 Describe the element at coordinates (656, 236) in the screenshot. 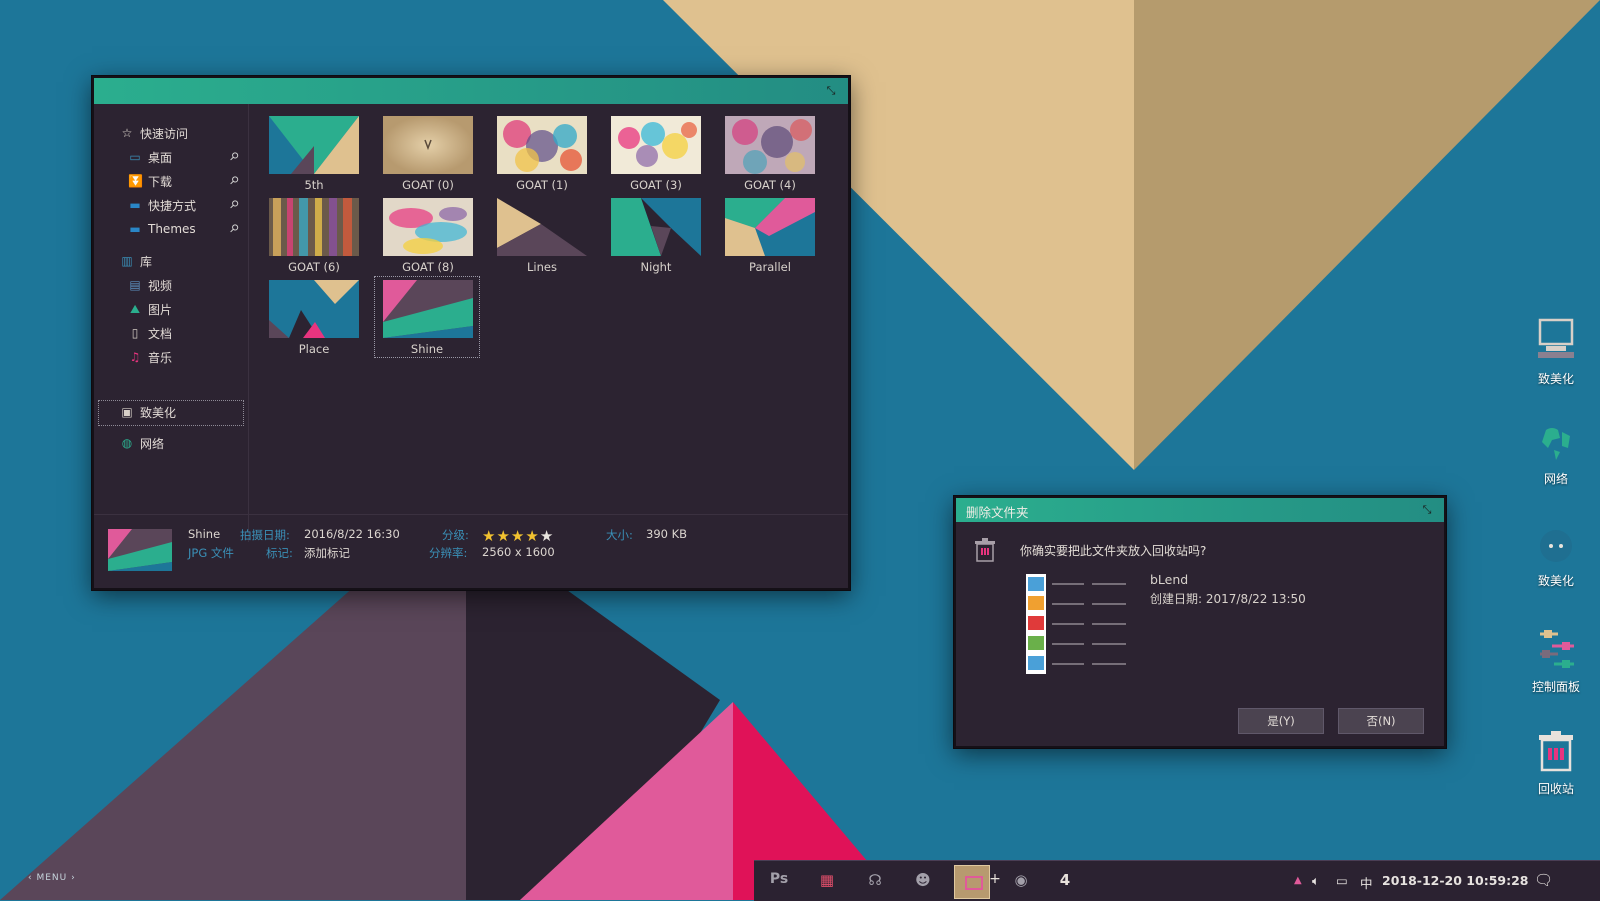

I see `file-tile: Night` at that location.